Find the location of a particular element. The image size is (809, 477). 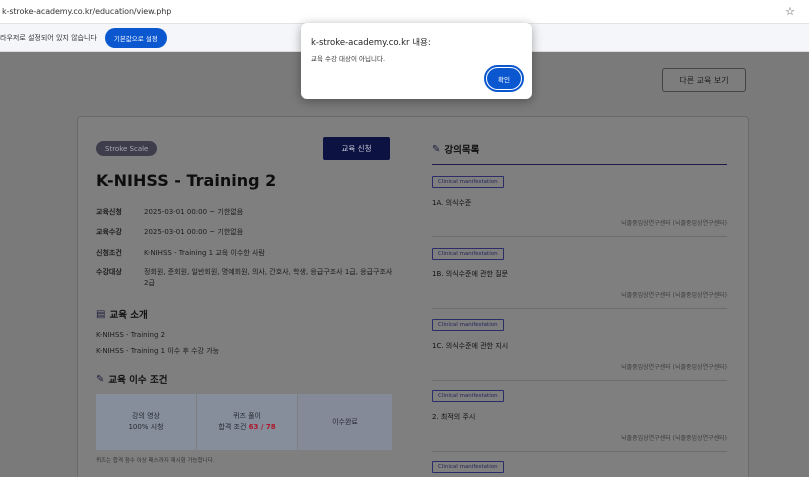

info-value: K-NIHSS - Training 1 교육 이수한 사람 is located at coordinates (204, 253).